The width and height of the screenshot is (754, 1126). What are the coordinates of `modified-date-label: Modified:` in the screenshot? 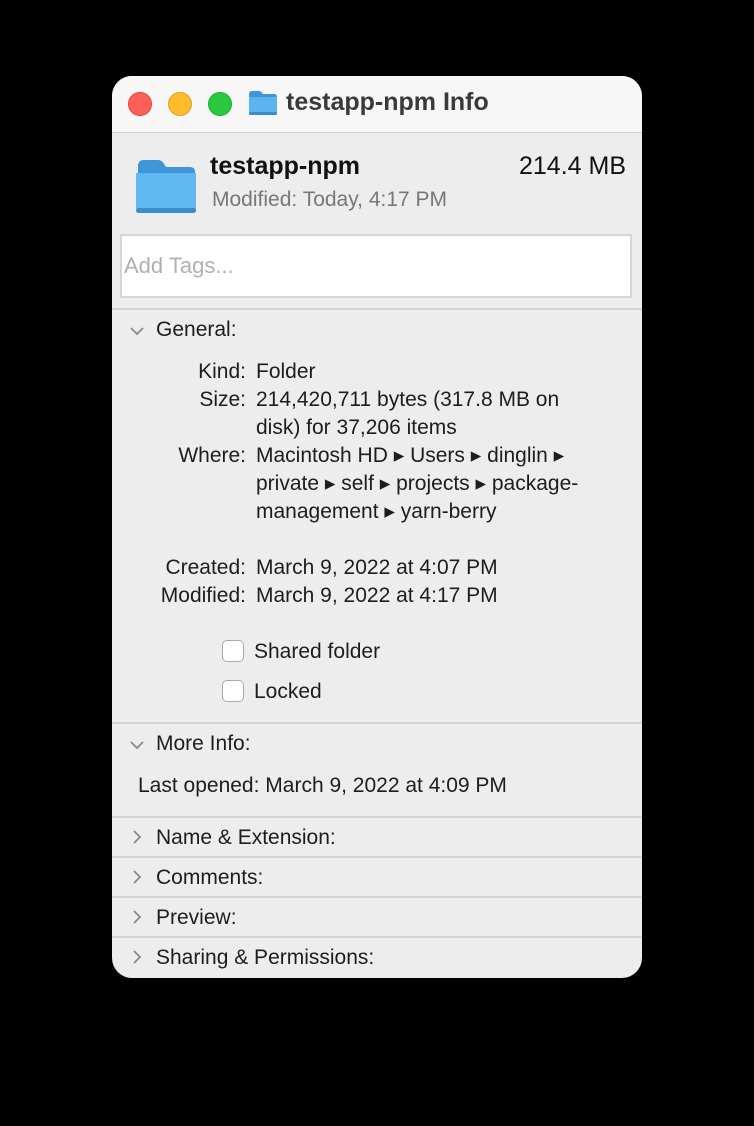 It's located at (203, 595).